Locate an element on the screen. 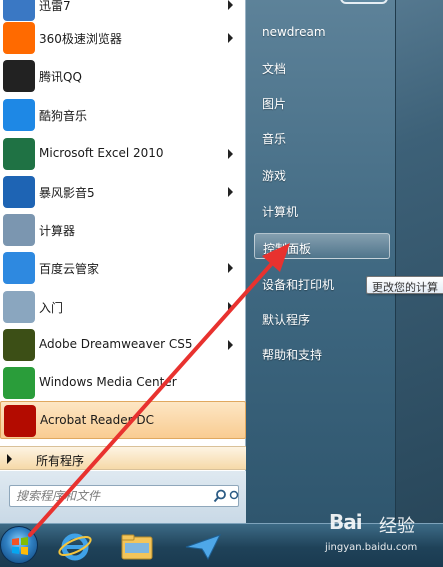  start-menu-link-label: 计算机 is located at coordinates (280, 212).